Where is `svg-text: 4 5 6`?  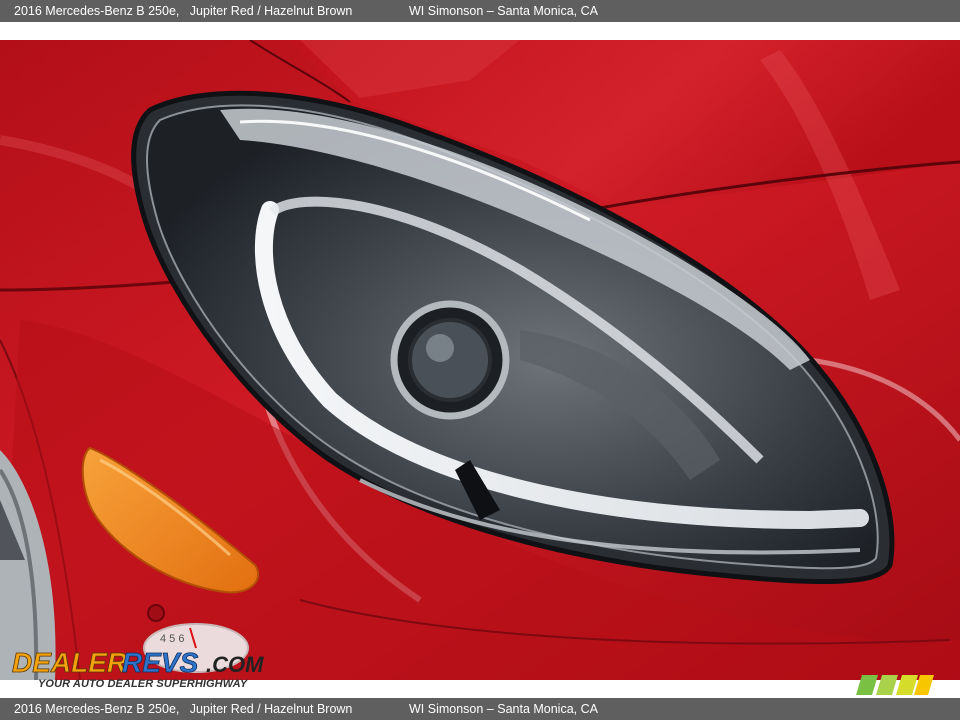 svg-text: 4 5 6 is located at coordinates (172, 639).